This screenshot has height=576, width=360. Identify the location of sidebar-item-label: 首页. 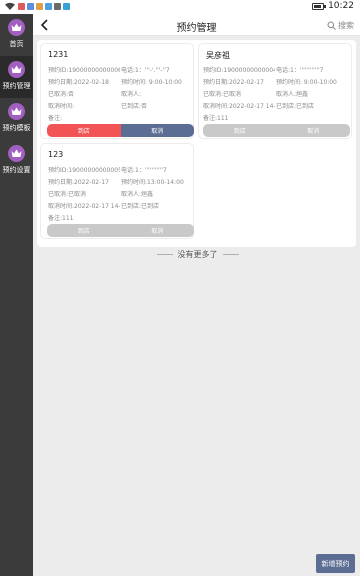
(16, 44).